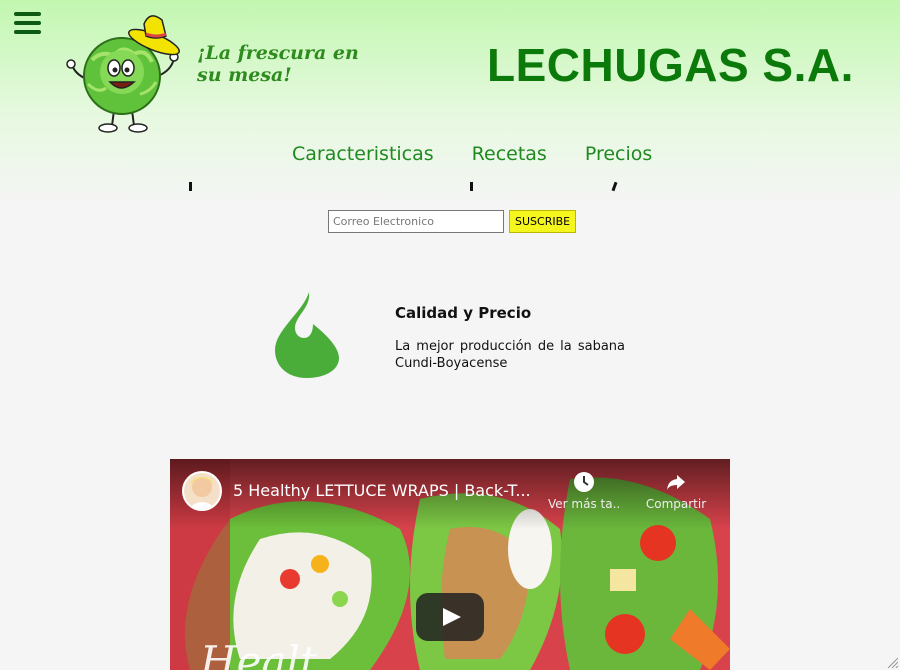 Image resolution: width=900 pixels, height=670 pixels. Describe the element at coordinates (509, 154) in the screenshot. I see `nav-item-recetas: Recetas` at that location.